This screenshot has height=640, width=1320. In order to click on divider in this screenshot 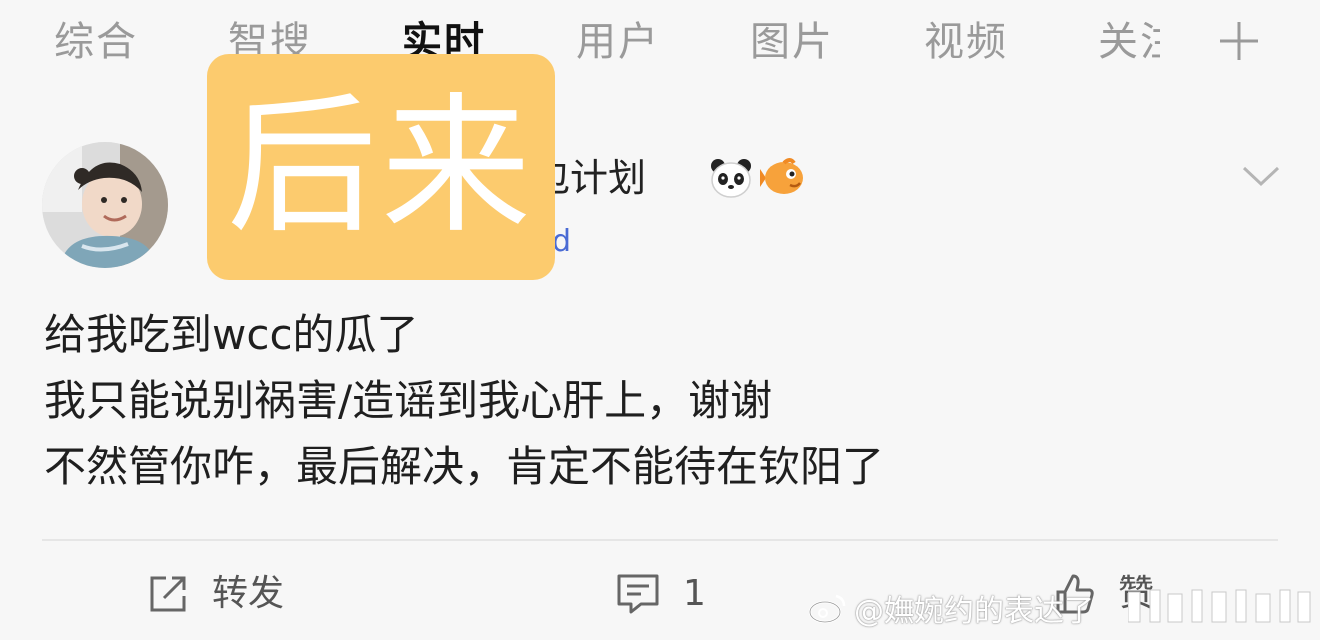, I will do `click(660, 540)`.